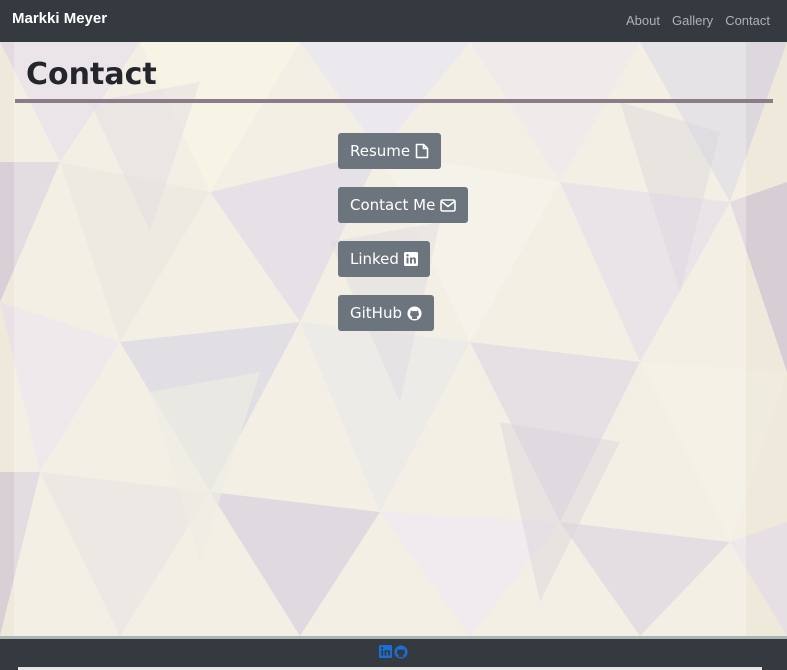 Image resolution: width=787 pixels, height=670 pixels. What do you see at coordinates (393, 21) in the screenshot?
I see `navbar: Markki Meyer About Gallery Contact` at bounding box center [393, 21].